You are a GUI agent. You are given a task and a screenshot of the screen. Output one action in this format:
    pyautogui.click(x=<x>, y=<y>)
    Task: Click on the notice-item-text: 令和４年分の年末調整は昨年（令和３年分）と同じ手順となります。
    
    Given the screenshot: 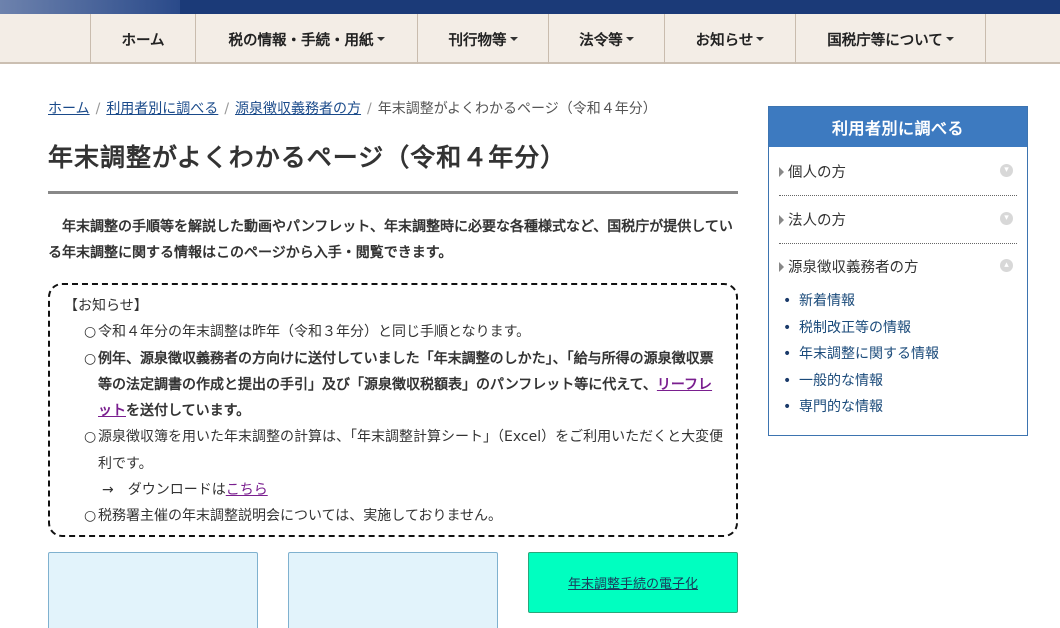 What is the action you would take?
    pyautogui.click(x=314, y=332)
    